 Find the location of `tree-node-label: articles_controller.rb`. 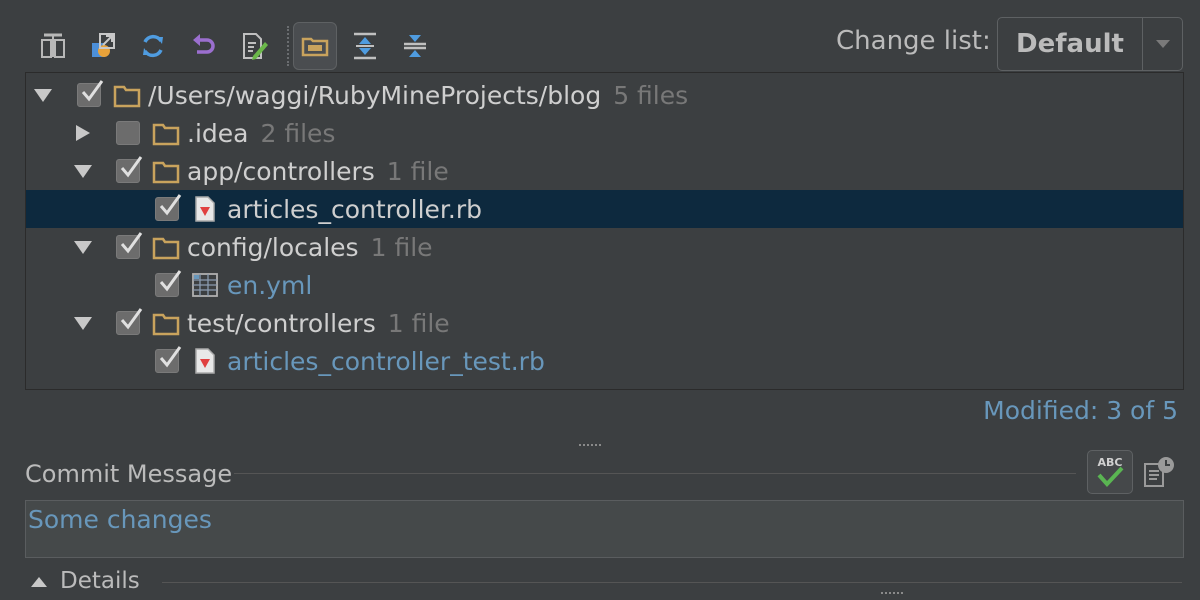

tree-node-label: articles_controller.rb is located at coordinates (355, 209).